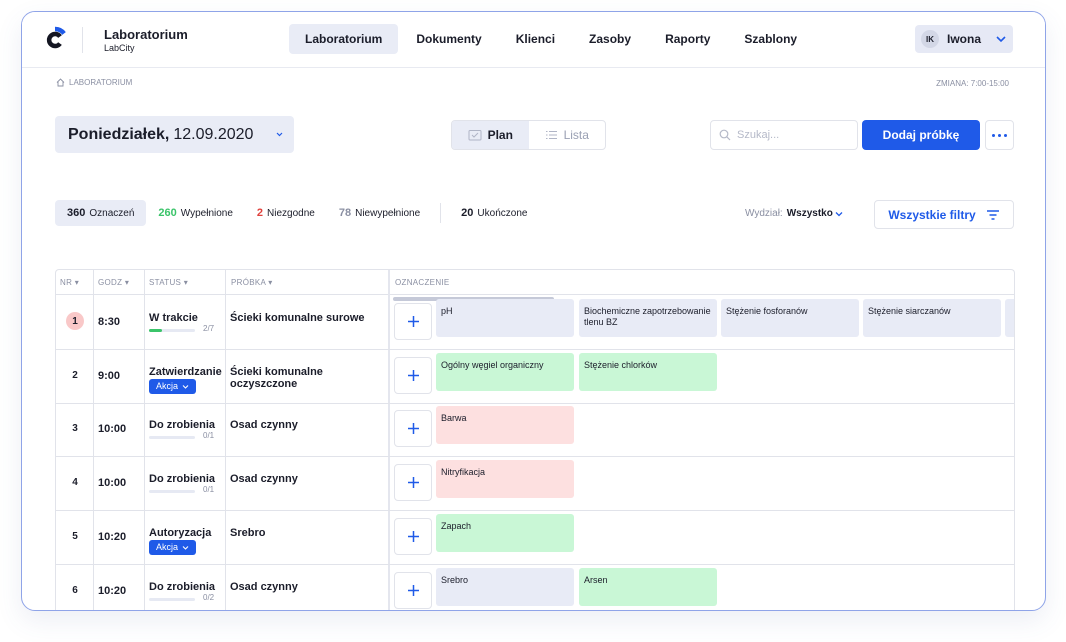 This screenshot has width=1066, height=642. Describe the element at coordinates (67, 282) in the screenshot. I see `header-nr: NR ▾` at that location.